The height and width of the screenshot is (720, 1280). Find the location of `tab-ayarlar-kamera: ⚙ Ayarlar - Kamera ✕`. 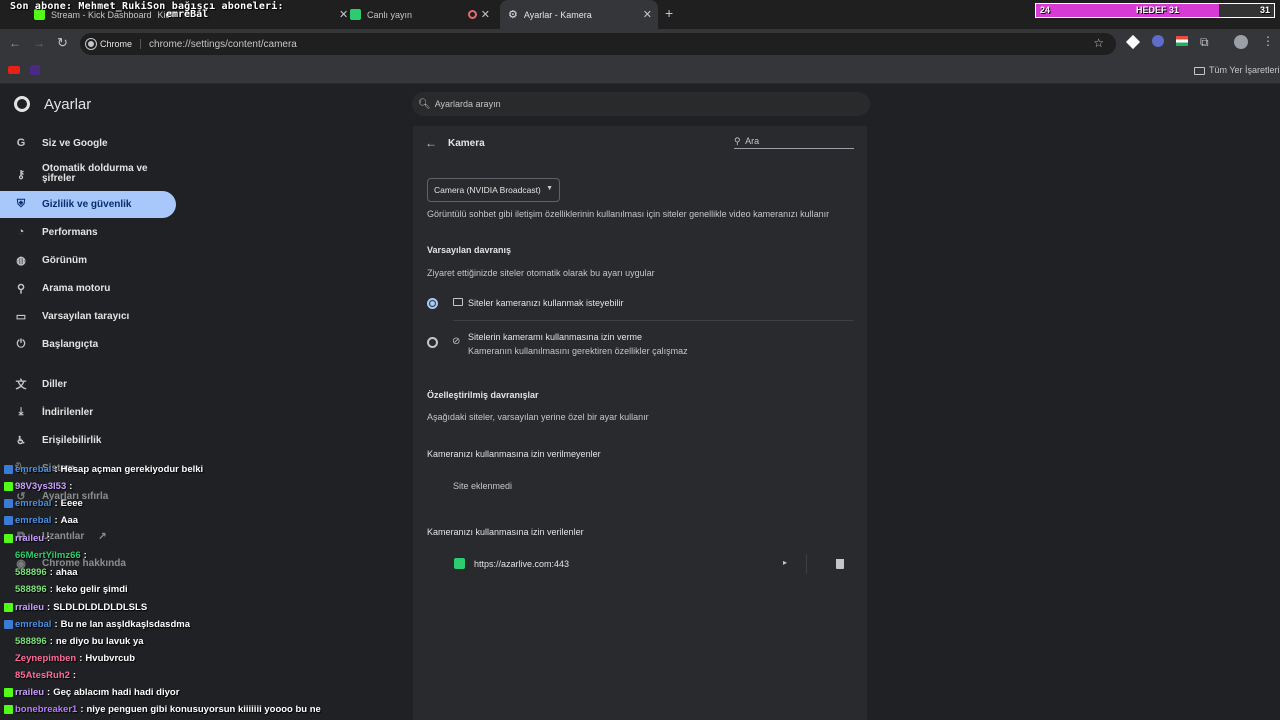

tab-ayarlar-kamera: ⚙ Ayarlar - Kamera ✕ is located at coordinates (579, 14).